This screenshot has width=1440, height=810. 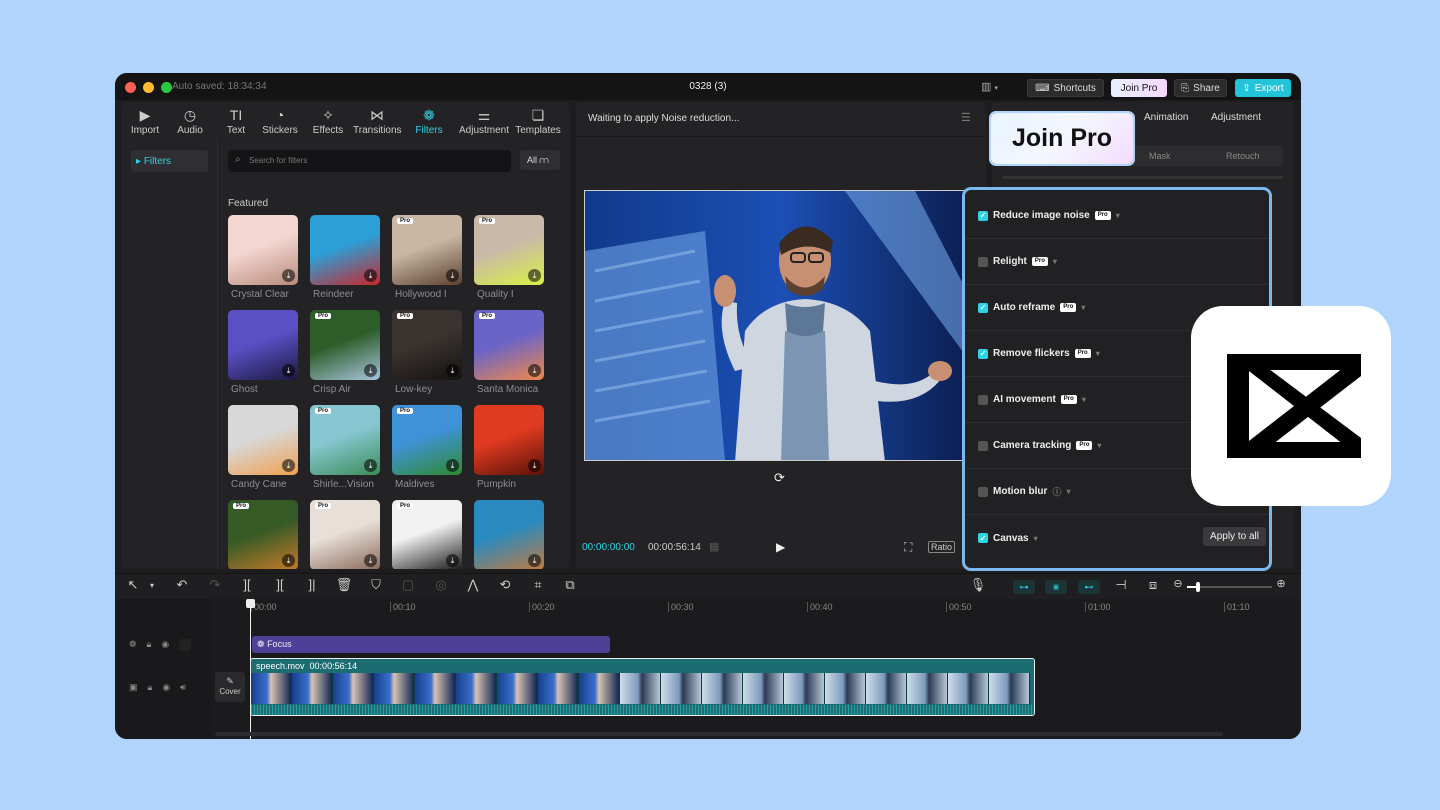 What do you see at coordinates (1121, 585) in the screenshot?
I see `preview-axis-icon: ⊣` at bounding box center [1121, 585].